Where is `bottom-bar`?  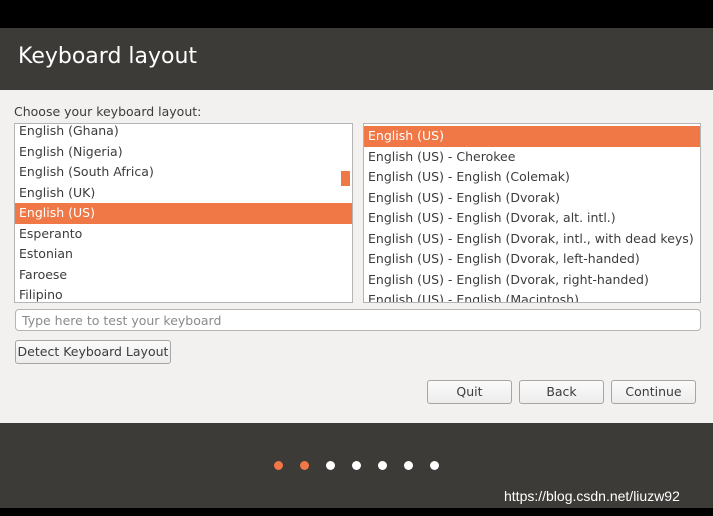 bottom-bar is located at coordinates (356, 512).